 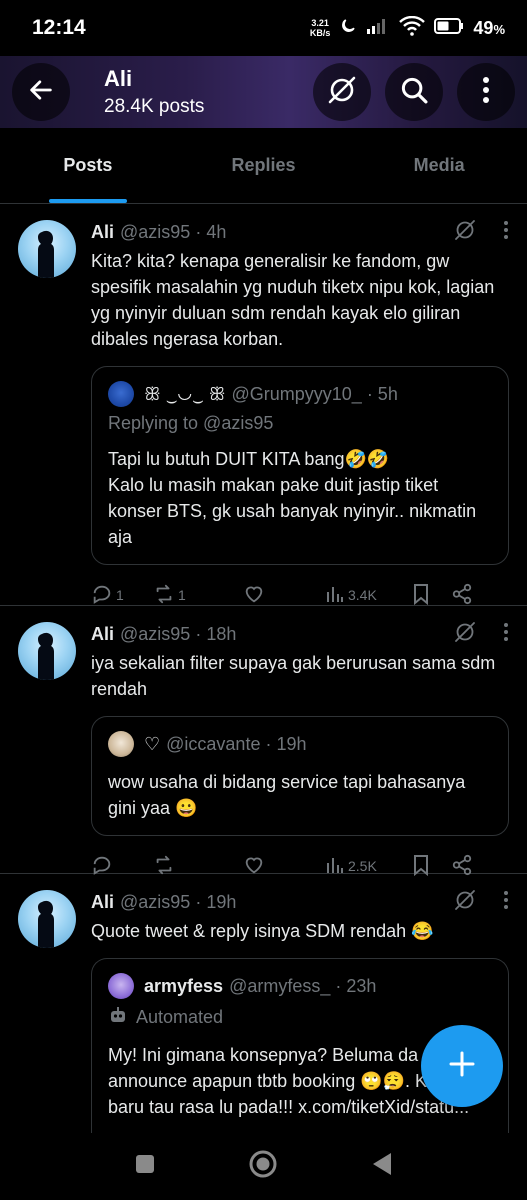 I want to click on quoted-post-header: ♡ @iccavante · 19h, so click(x=300, y=744).